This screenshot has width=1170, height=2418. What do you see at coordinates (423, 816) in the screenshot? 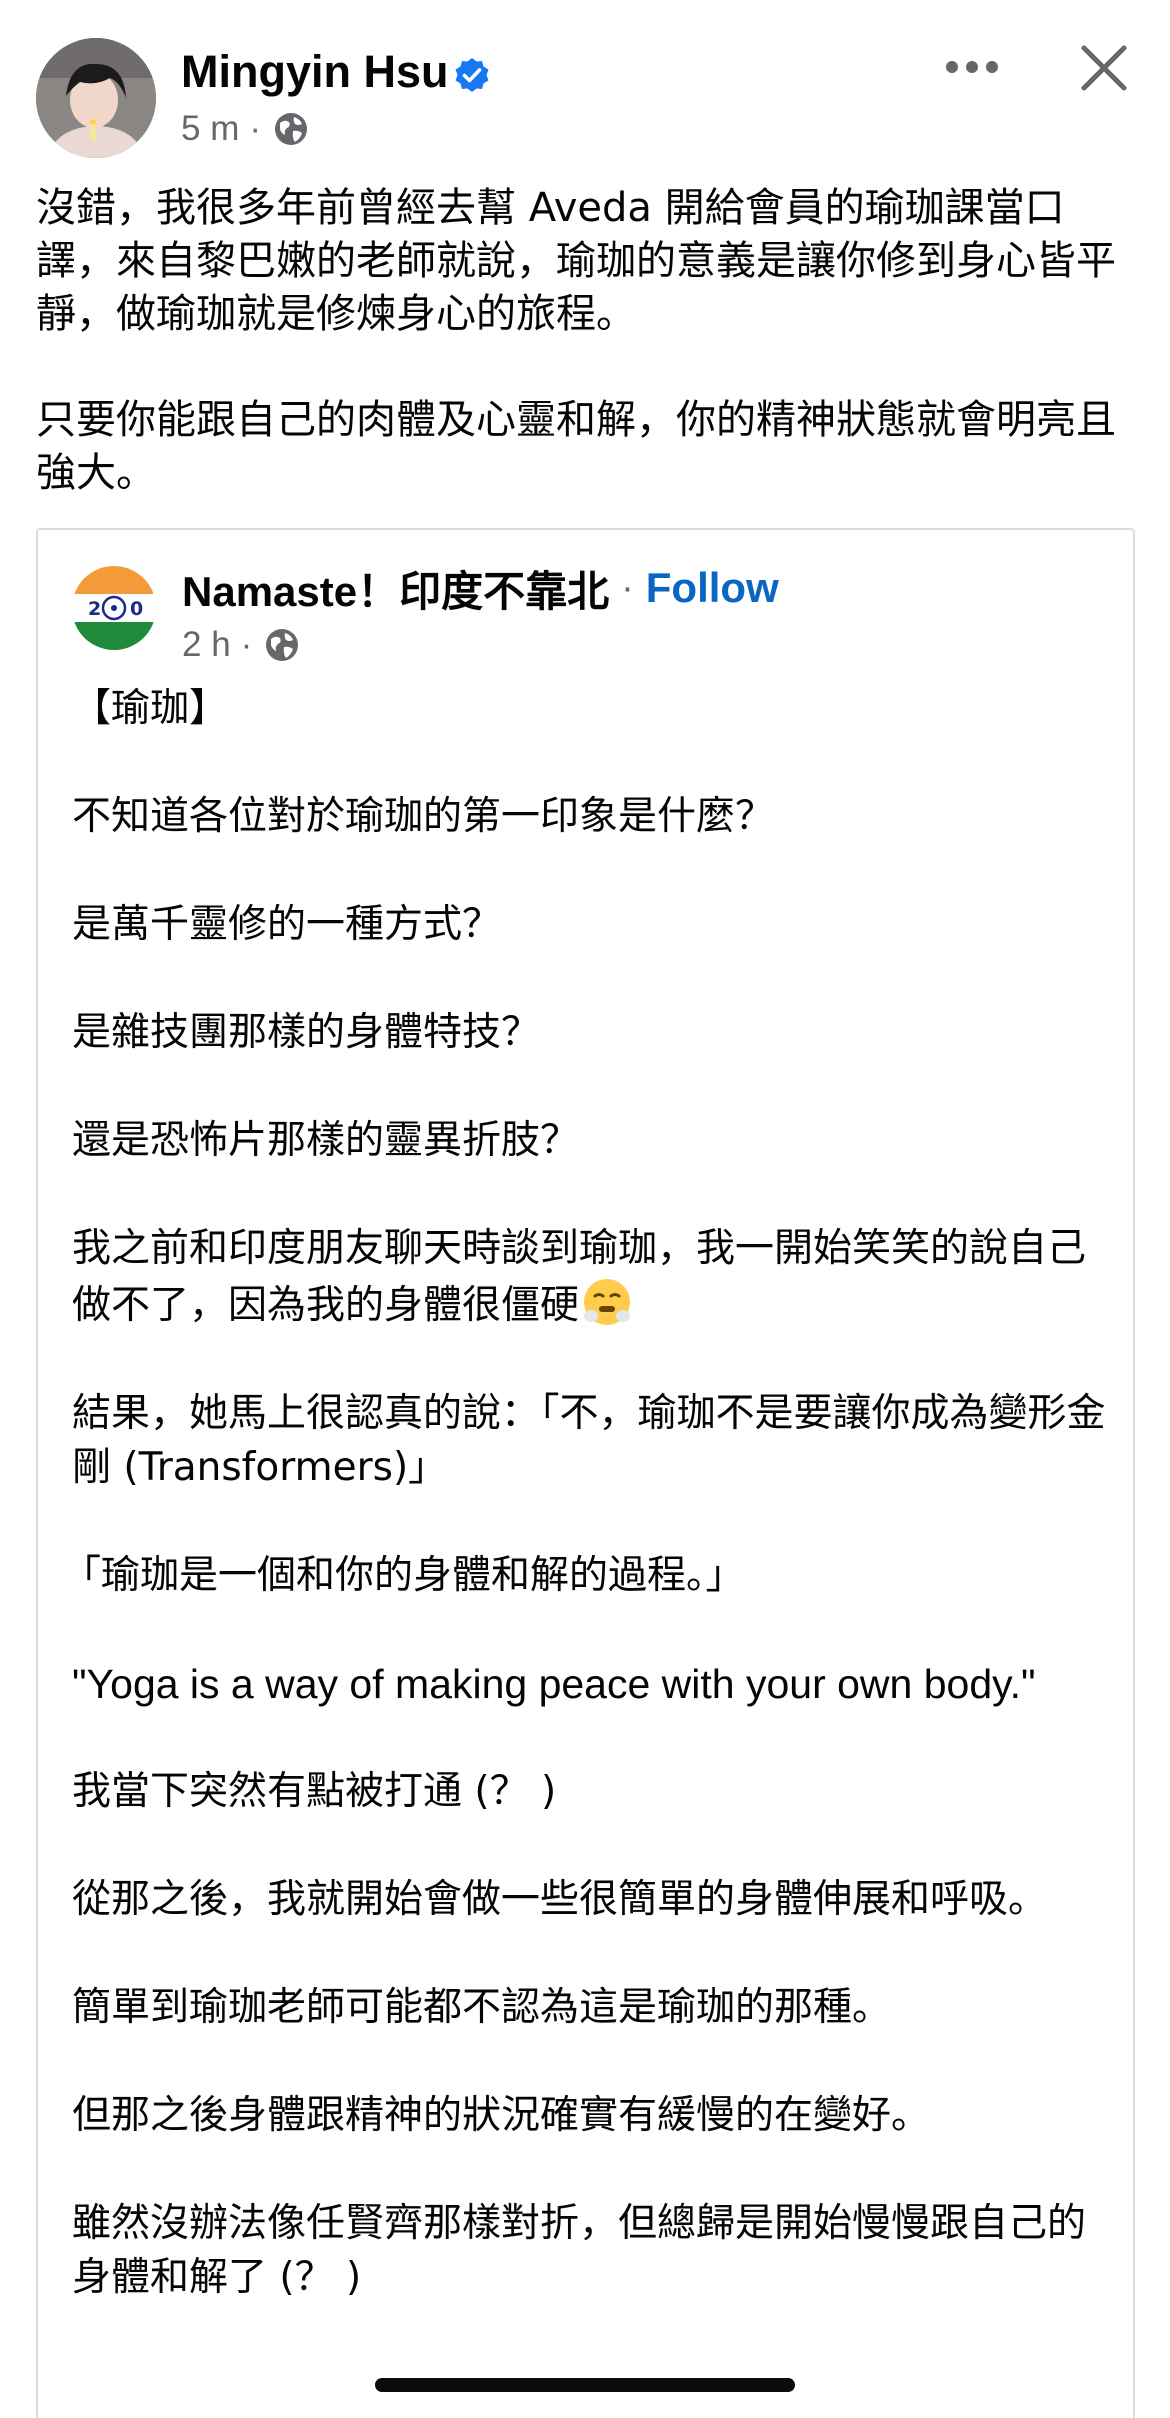
I see `body-paragraph: 不知道各位對於瑜珈的第一印象是什麼？` at bounding box center [423, 816].